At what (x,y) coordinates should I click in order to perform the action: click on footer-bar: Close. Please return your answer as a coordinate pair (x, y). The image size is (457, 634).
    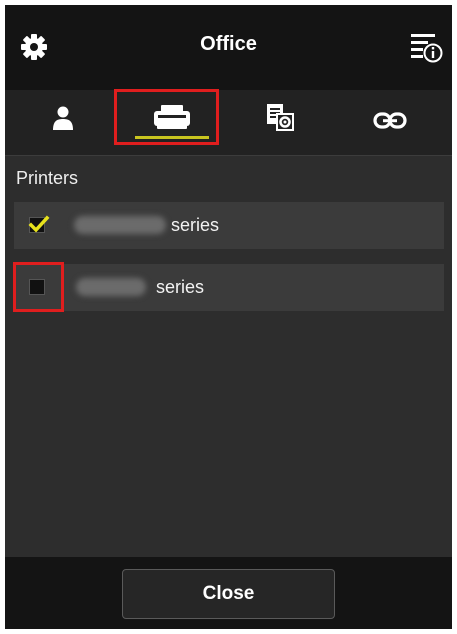
    Looking at the image, I should click on (228, 593).